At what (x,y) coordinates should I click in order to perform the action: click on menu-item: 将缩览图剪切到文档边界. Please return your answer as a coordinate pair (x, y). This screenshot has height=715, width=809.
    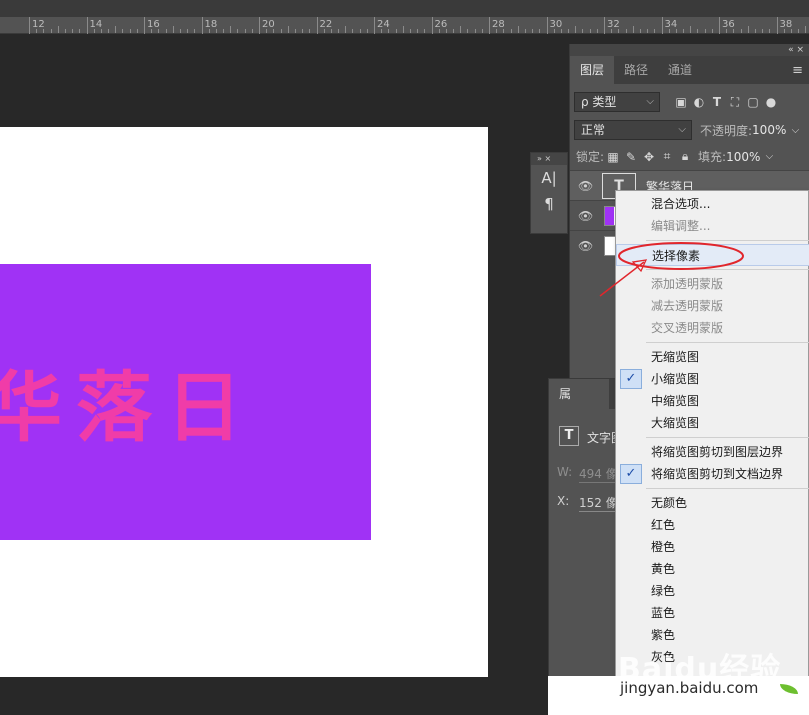
    Looking at the image, I should click on (712, 474).